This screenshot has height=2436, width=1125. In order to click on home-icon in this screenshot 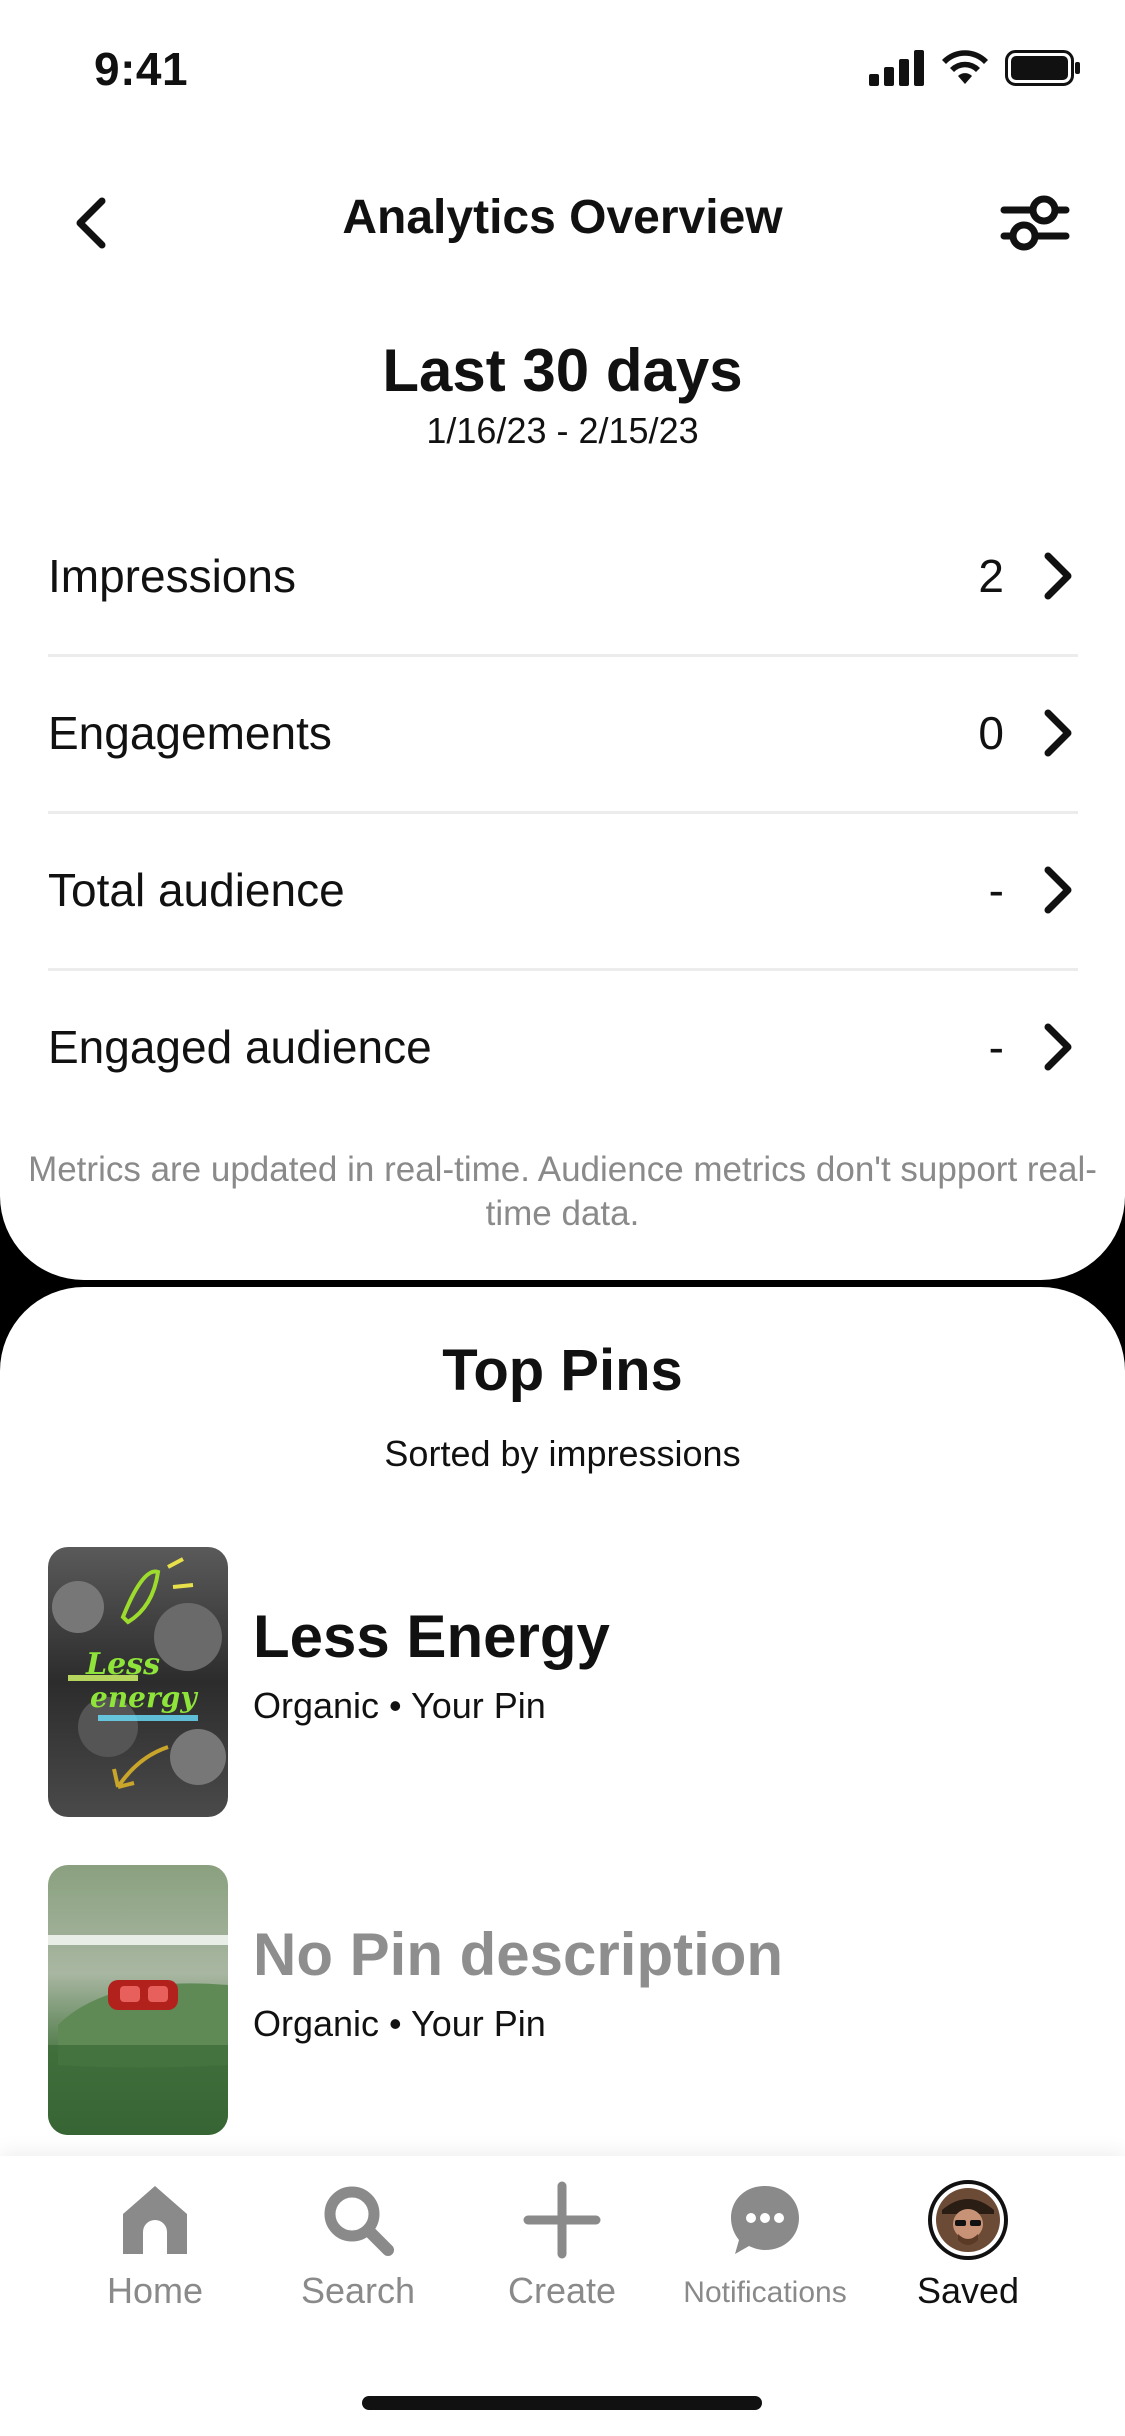, I will do `click(155, 2220)`.